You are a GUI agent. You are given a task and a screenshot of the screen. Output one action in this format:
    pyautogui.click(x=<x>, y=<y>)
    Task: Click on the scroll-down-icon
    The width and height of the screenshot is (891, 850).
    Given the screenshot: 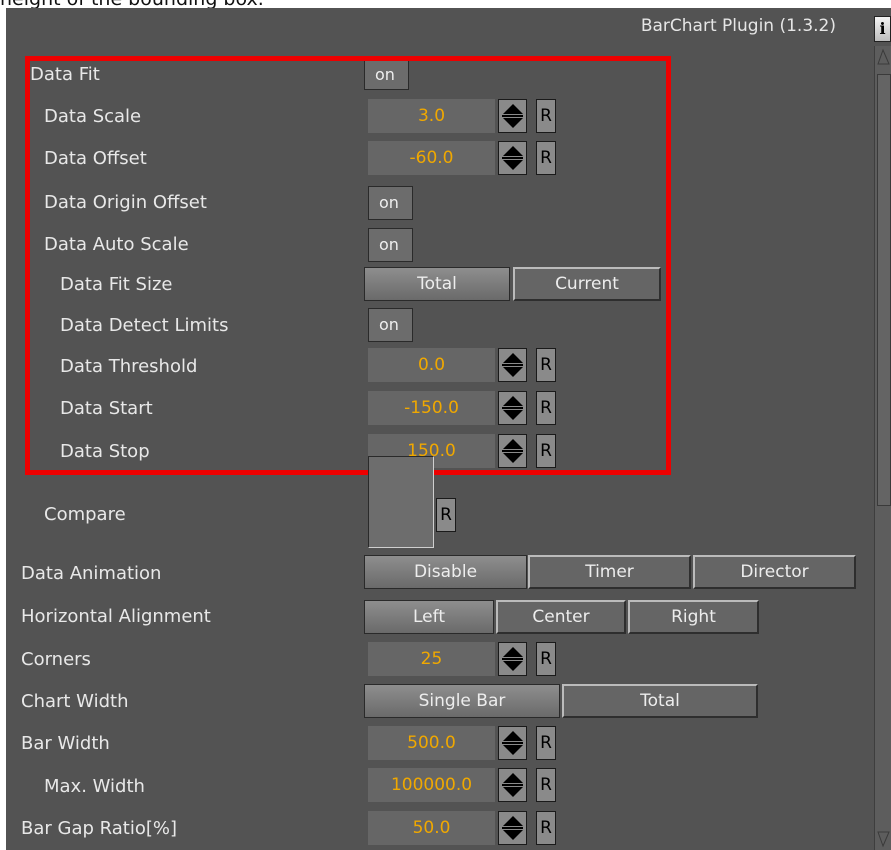 What is the action you would take?
    pyautogui.click(x=883, y=839)
    